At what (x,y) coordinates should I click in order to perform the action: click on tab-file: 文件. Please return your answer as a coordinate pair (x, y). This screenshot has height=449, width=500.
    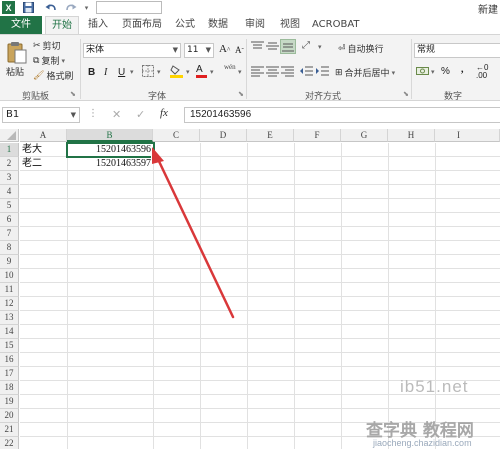
    Looking at the image, I should click on (21, 25).